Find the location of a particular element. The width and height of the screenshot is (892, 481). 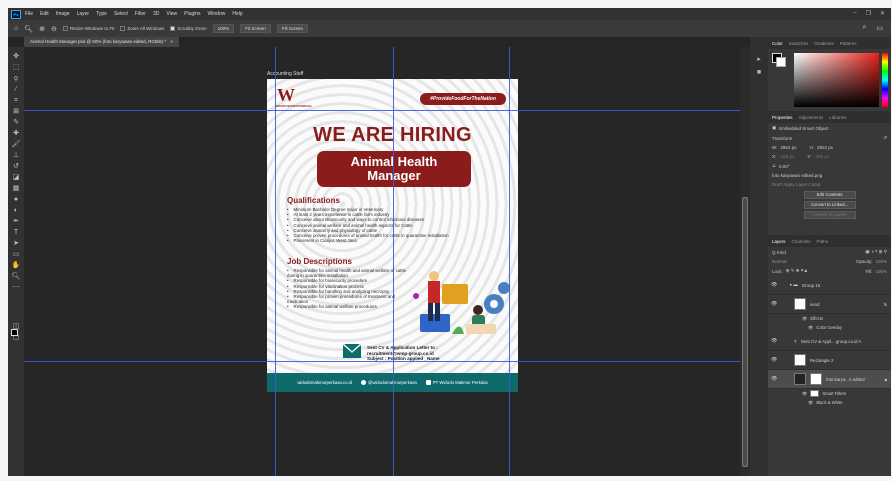

frame-tool-icon: ⊠ is located at coordinates (16, 111).